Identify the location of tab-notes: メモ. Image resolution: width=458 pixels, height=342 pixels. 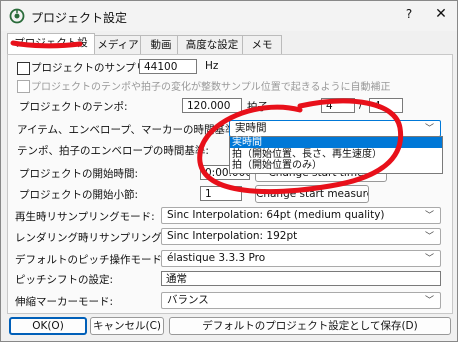
(262, 44).